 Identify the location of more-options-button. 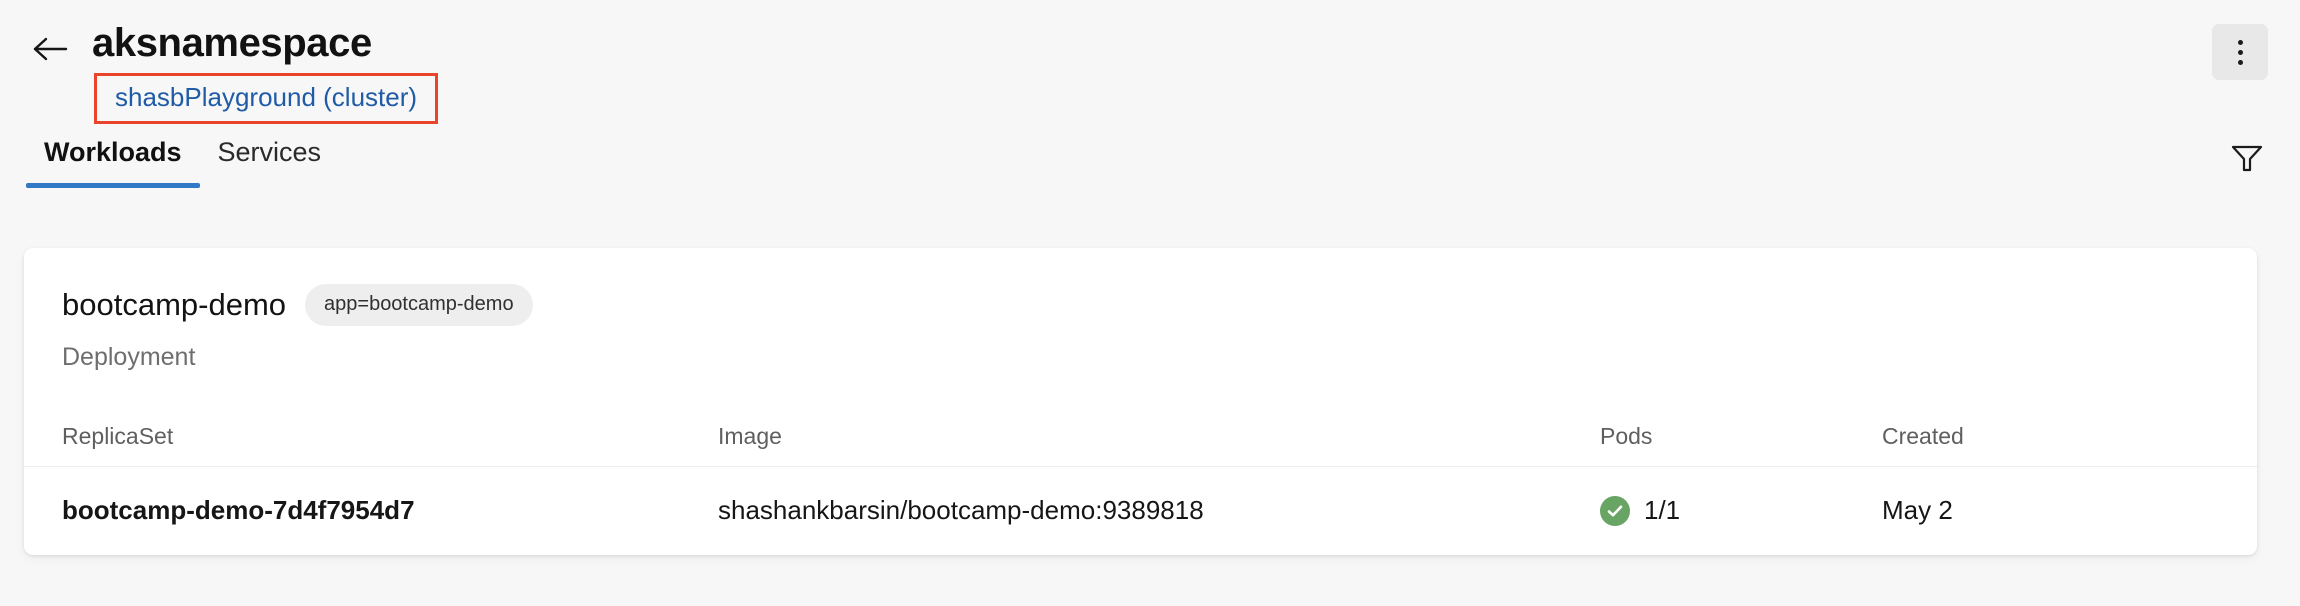
(2240, 52).